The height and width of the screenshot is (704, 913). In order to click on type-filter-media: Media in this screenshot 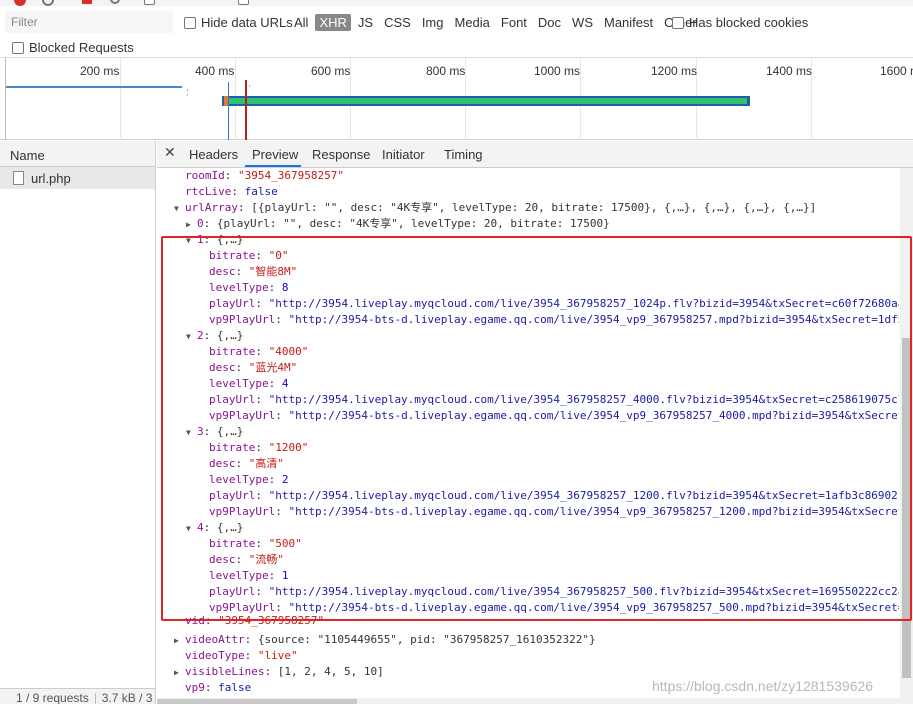, I will do `click(471, 22)`.